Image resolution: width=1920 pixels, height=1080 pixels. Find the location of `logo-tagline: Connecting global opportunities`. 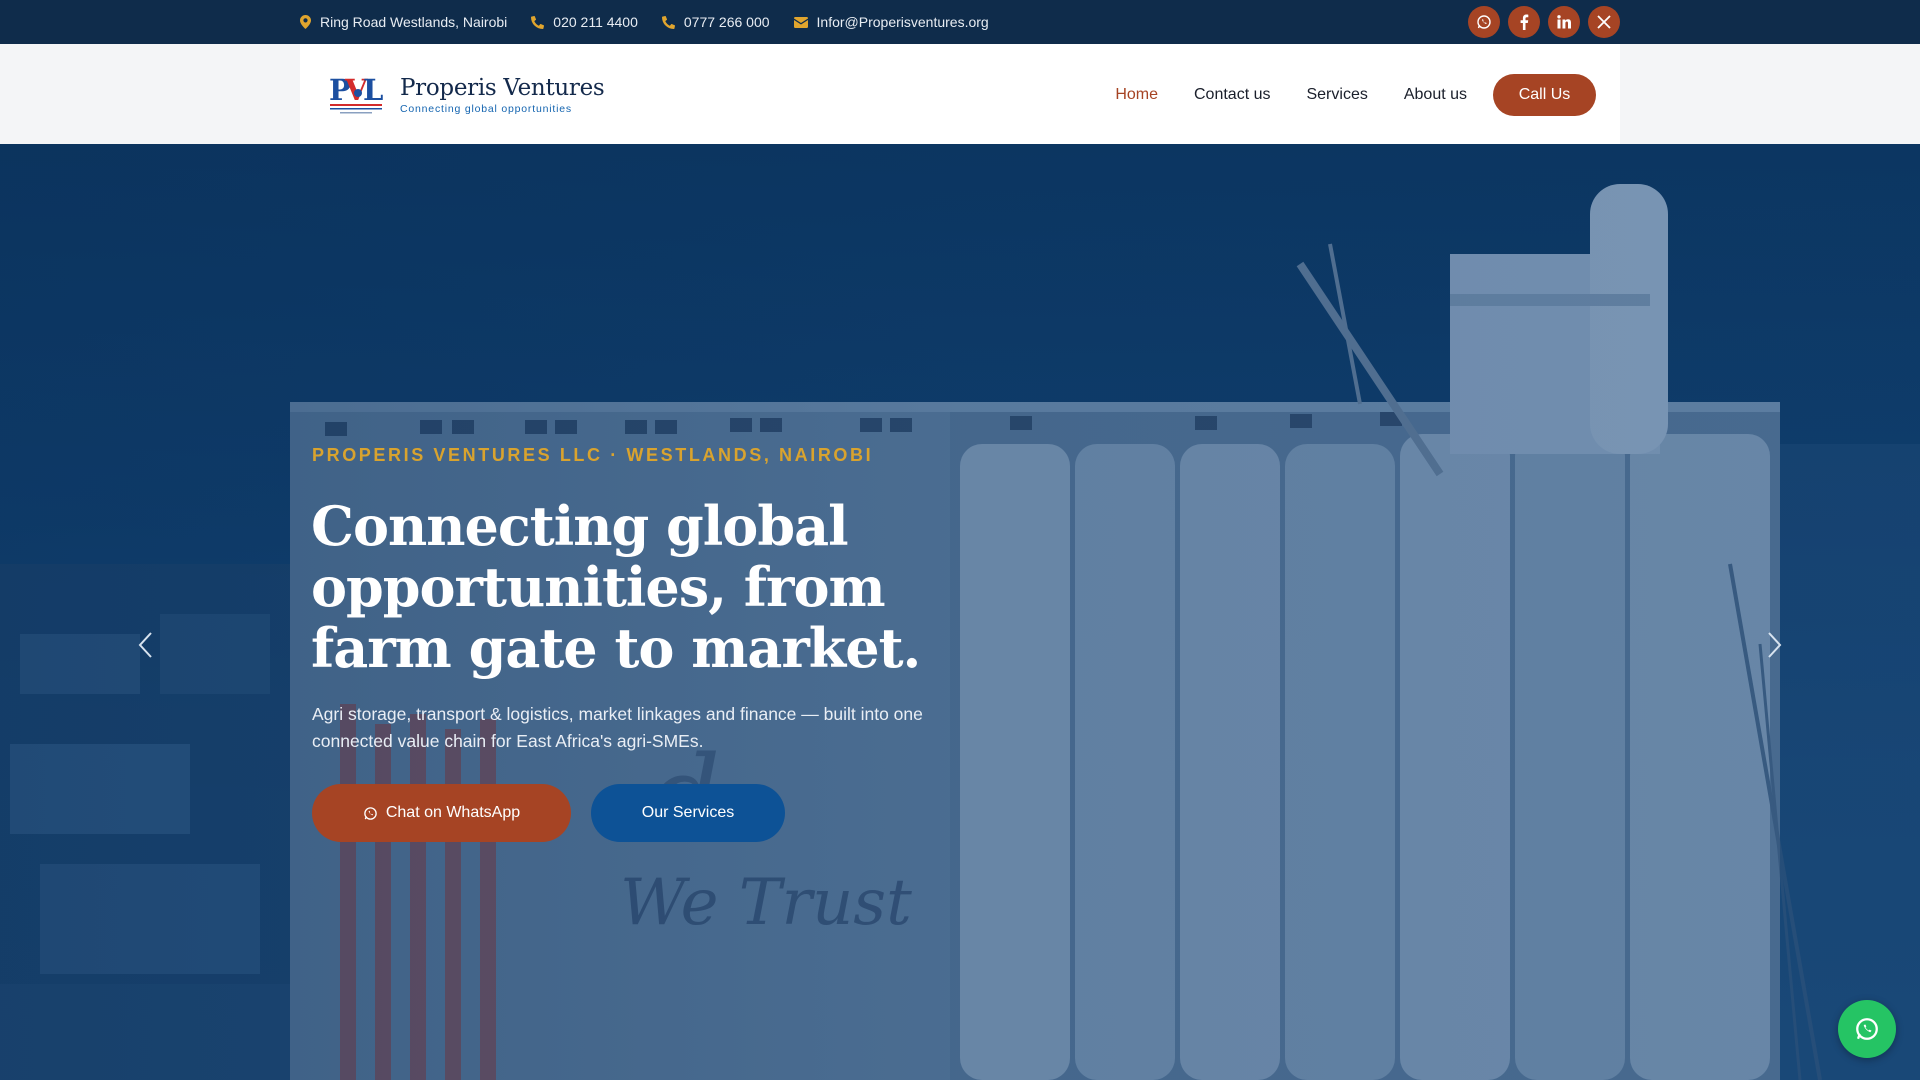

logo-tagline: Connecting global opportunities is located at coordinates (486, 109).